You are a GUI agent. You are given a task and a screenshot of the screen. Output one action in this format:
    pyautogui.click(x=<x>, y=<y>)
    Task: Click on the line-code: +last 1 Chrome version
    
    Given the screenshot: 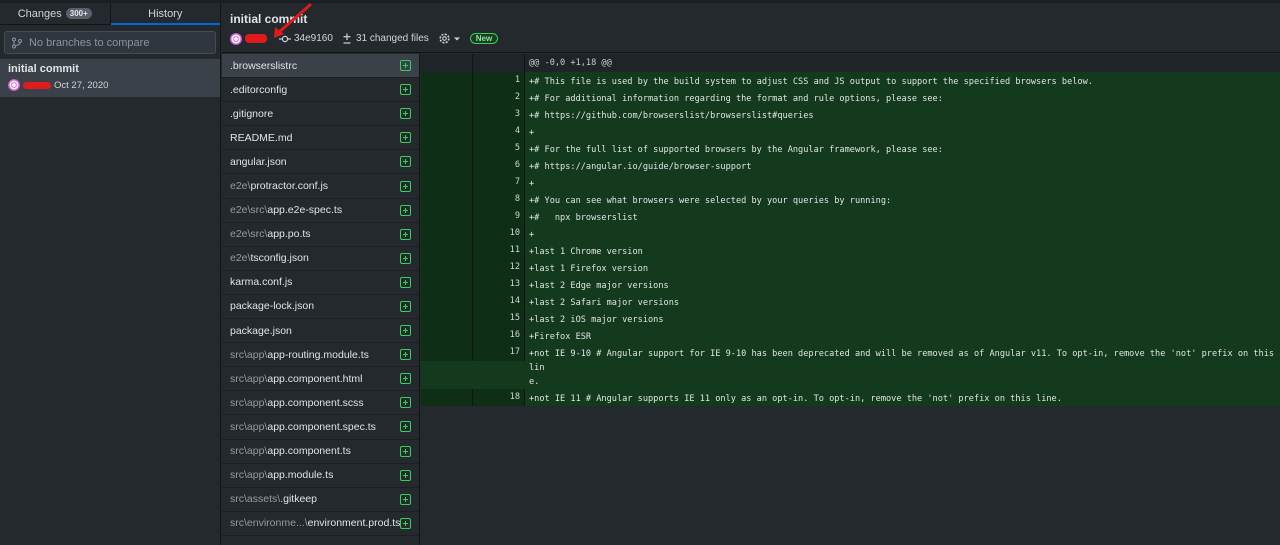 What is the action you would take?
    pyautogui.click(x=586, y=252)
    